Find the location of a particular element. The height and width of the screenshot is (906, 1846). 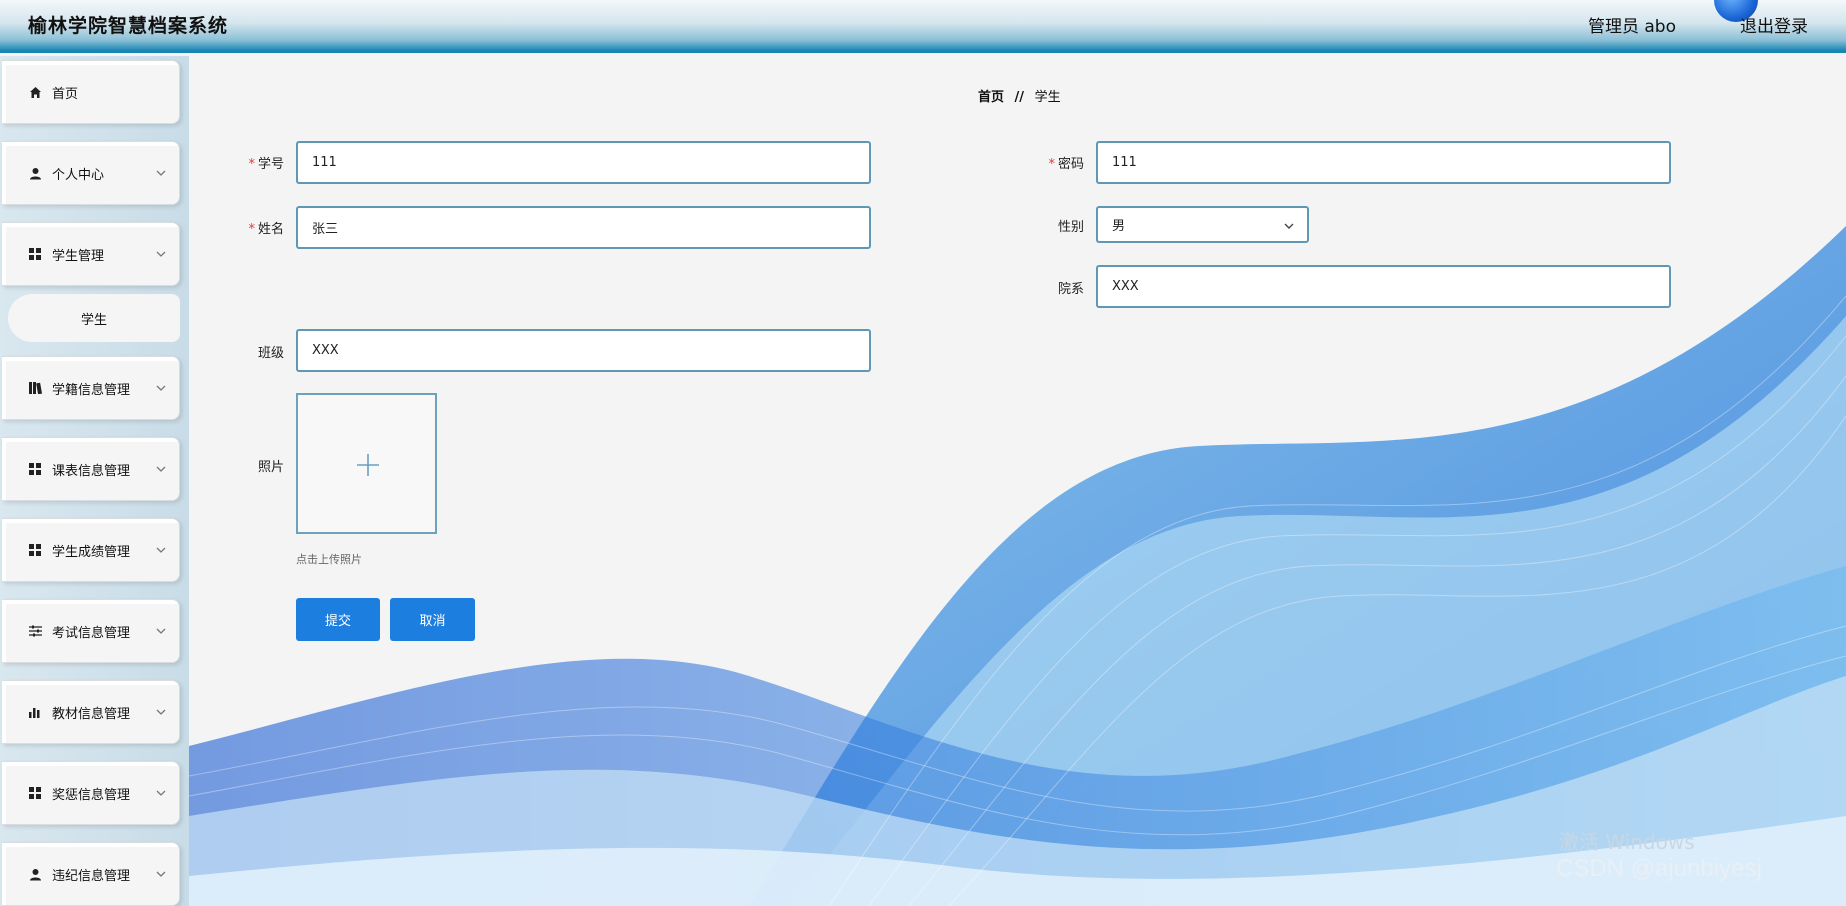

sidebar-item-label: 学籍信息管理 is located at coordinates (91, 390).